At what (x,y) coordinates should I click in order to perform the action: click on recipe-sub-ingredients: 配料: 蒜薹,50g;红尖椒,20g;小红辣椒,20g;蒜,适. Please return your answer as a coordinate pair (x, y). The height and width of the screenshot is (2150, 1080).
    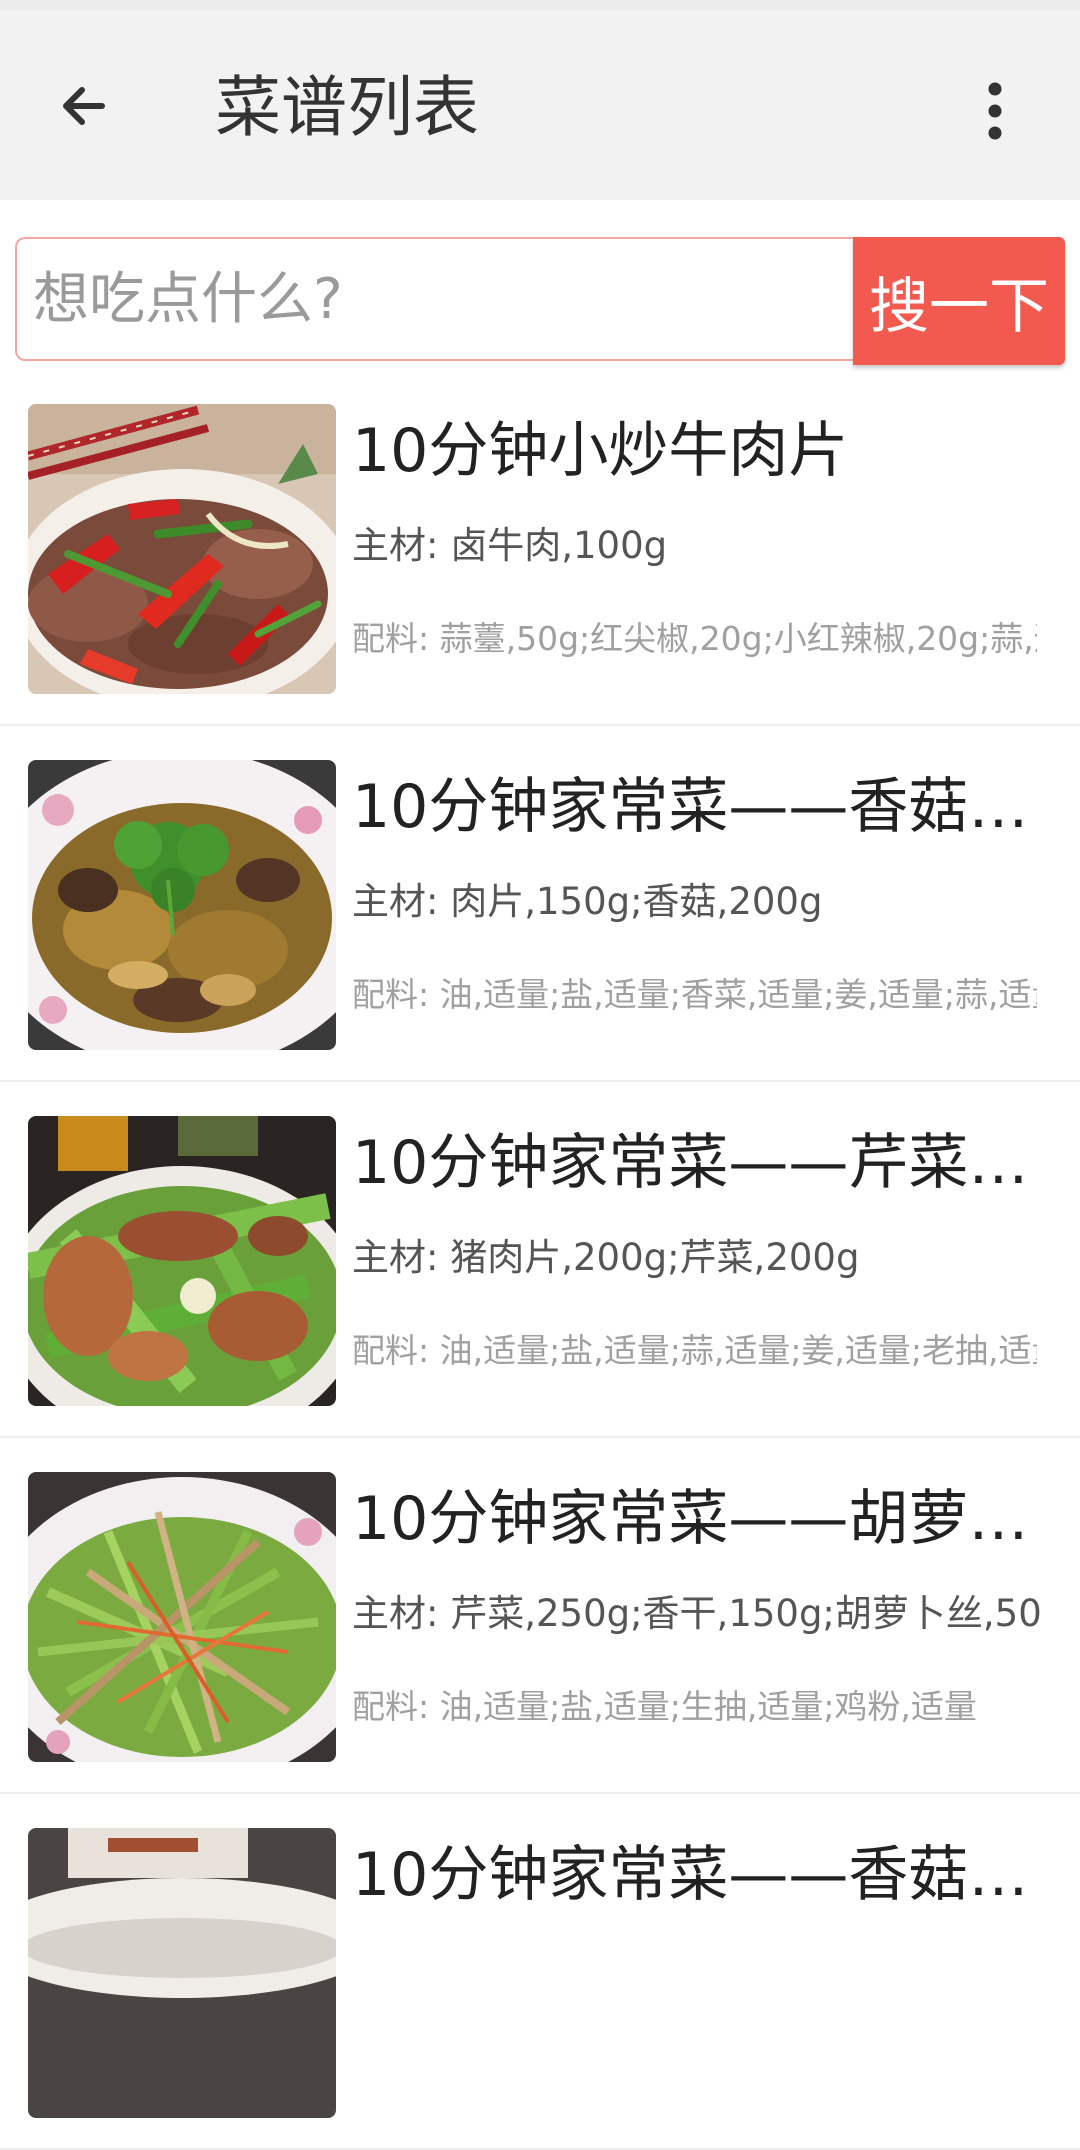
    Looking at the image, I should click on (694, 638).